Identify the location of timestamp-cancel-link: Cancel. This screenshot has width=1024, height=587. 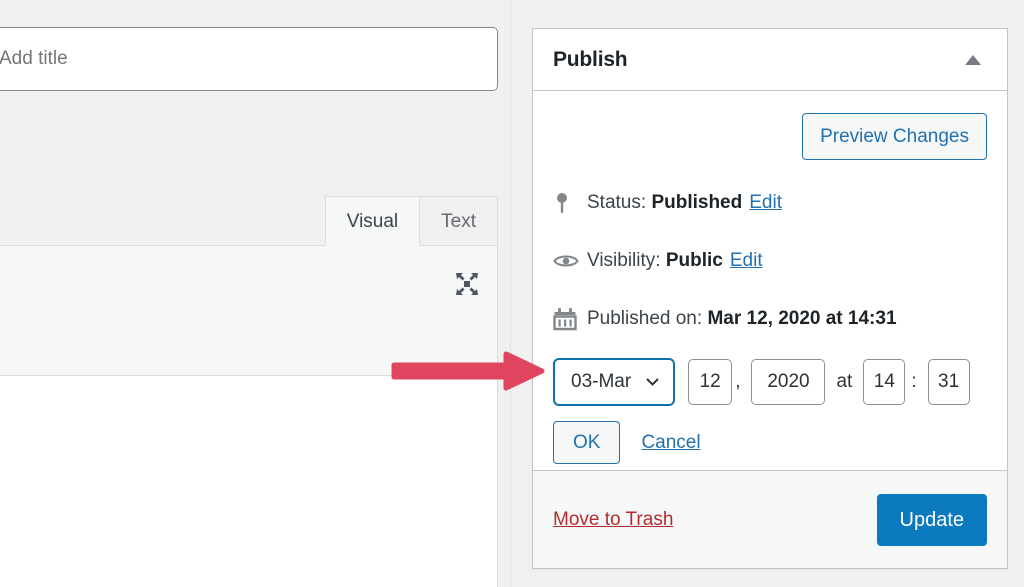
(670, 443).